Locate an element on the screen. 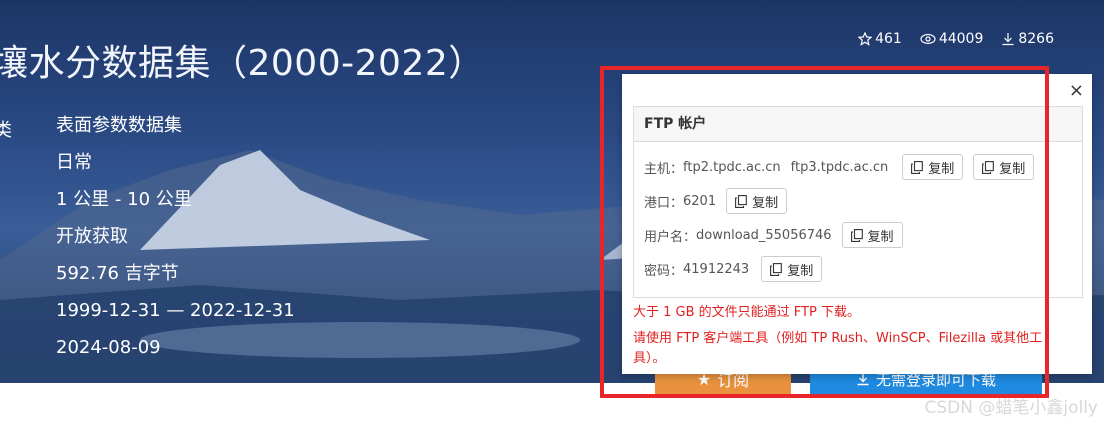 This screenshot has width=1104, height=424. password-row: 密码： 41912243 复制 is located at coordinates (733, 269).